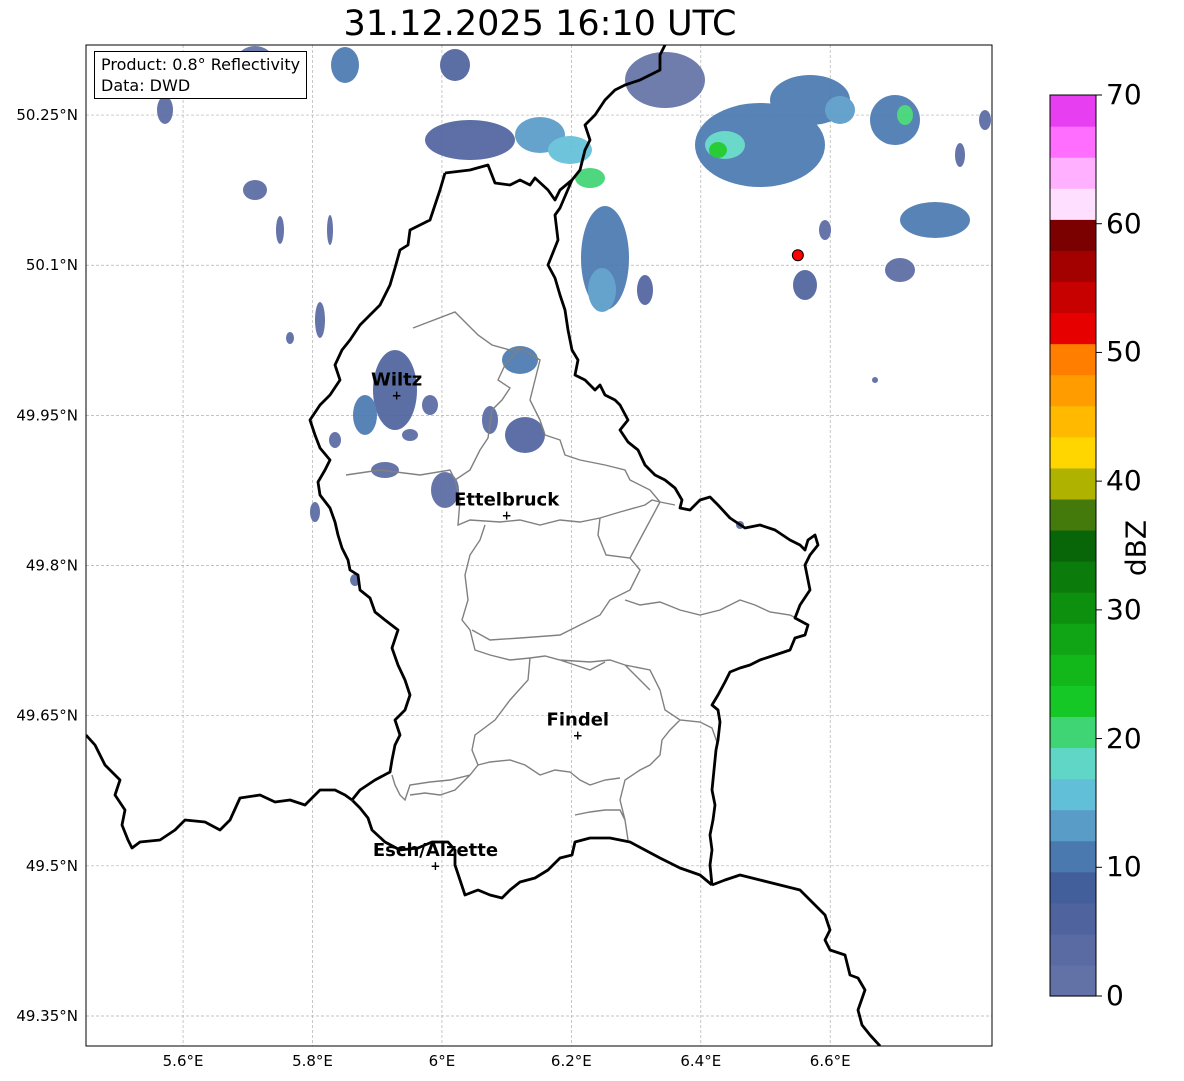 Image resolution: width=1184 pixels, height=1081 pixels. What do you see at coordinates (1124, 223) in the screenshot?
I see `colorbar-tick-label: 60` at bounding box center [1124, 223].